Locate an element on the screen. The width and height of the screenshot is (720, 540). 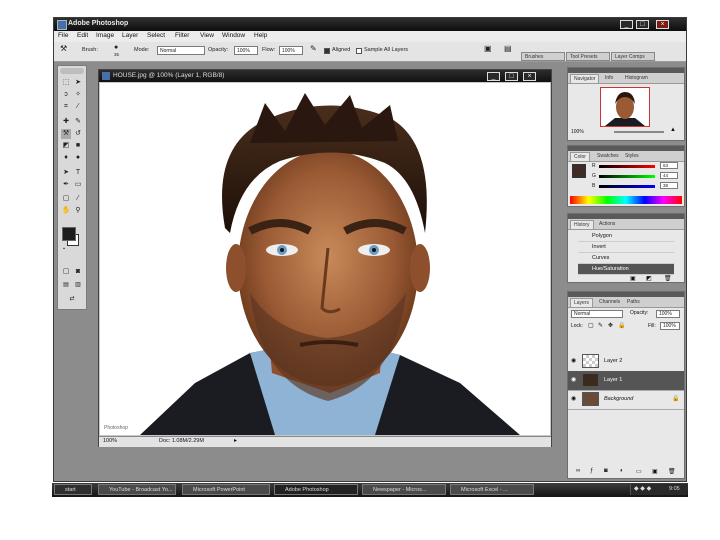
new-group-icon: ▭ is located at coordinates (639, 471).